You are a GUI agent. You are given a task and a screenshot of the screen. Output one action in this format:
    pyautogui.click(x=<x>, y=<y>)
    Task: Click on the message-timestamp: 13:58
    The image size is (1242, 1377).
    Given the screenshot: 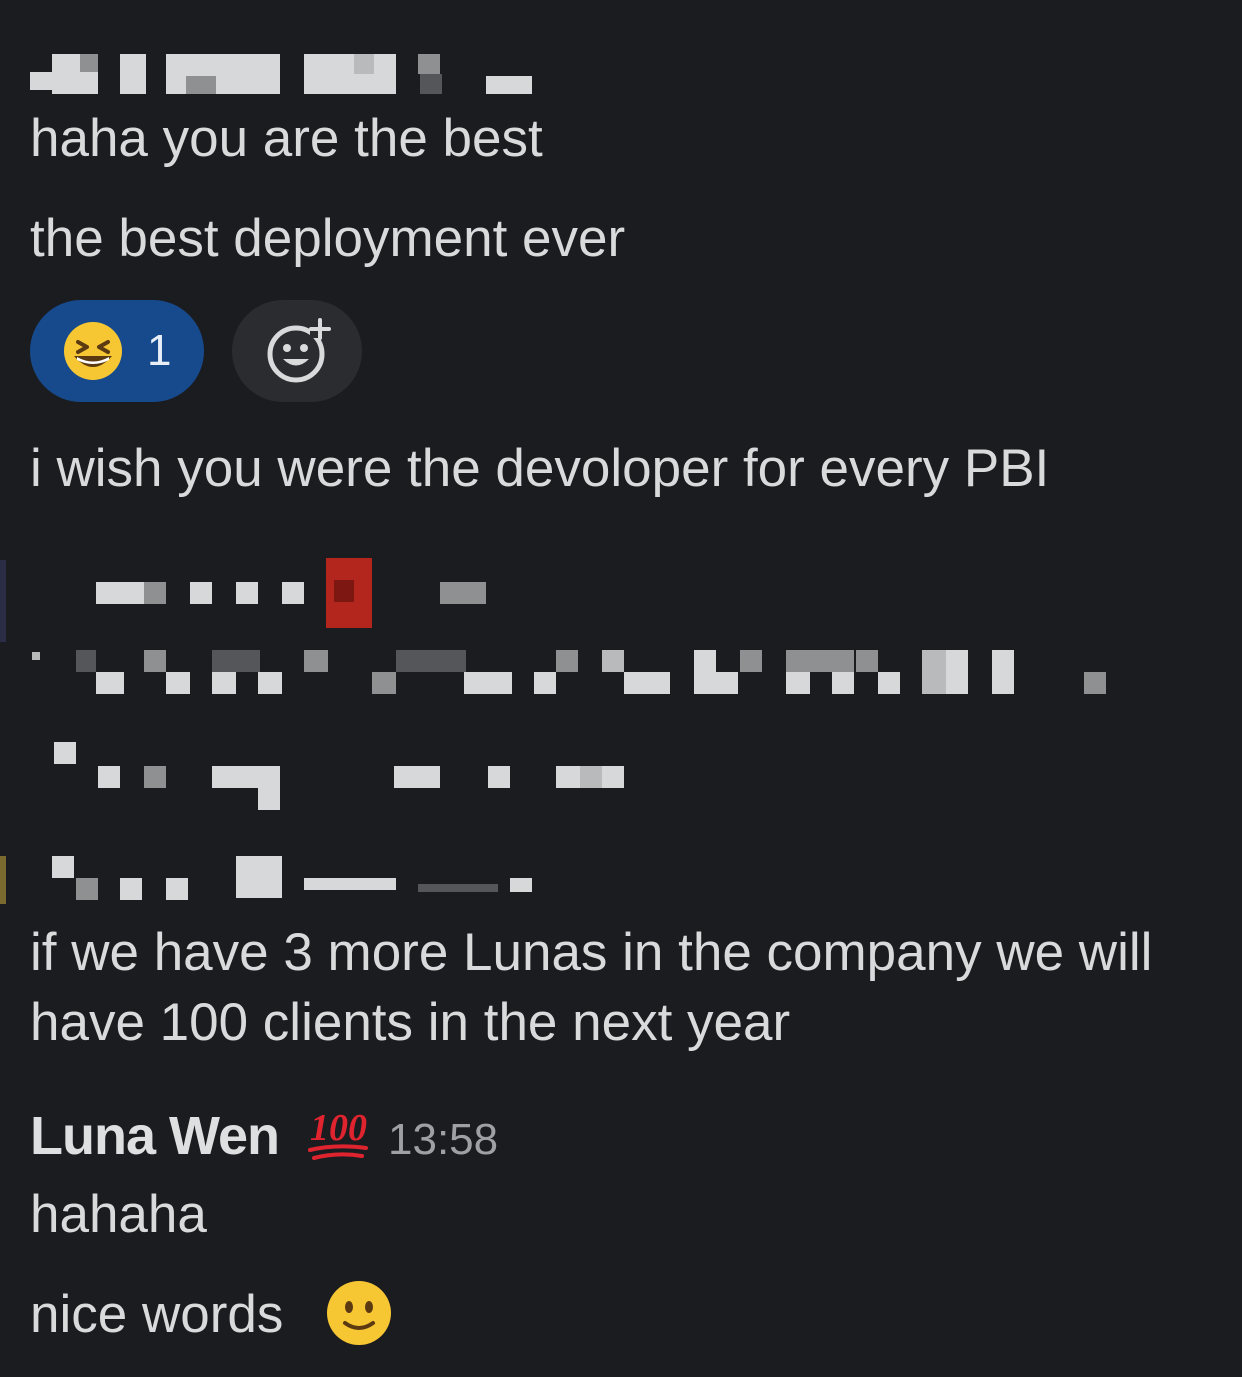 What is the action you would take?
    pyautogui.click(x=443, y=1140)
    